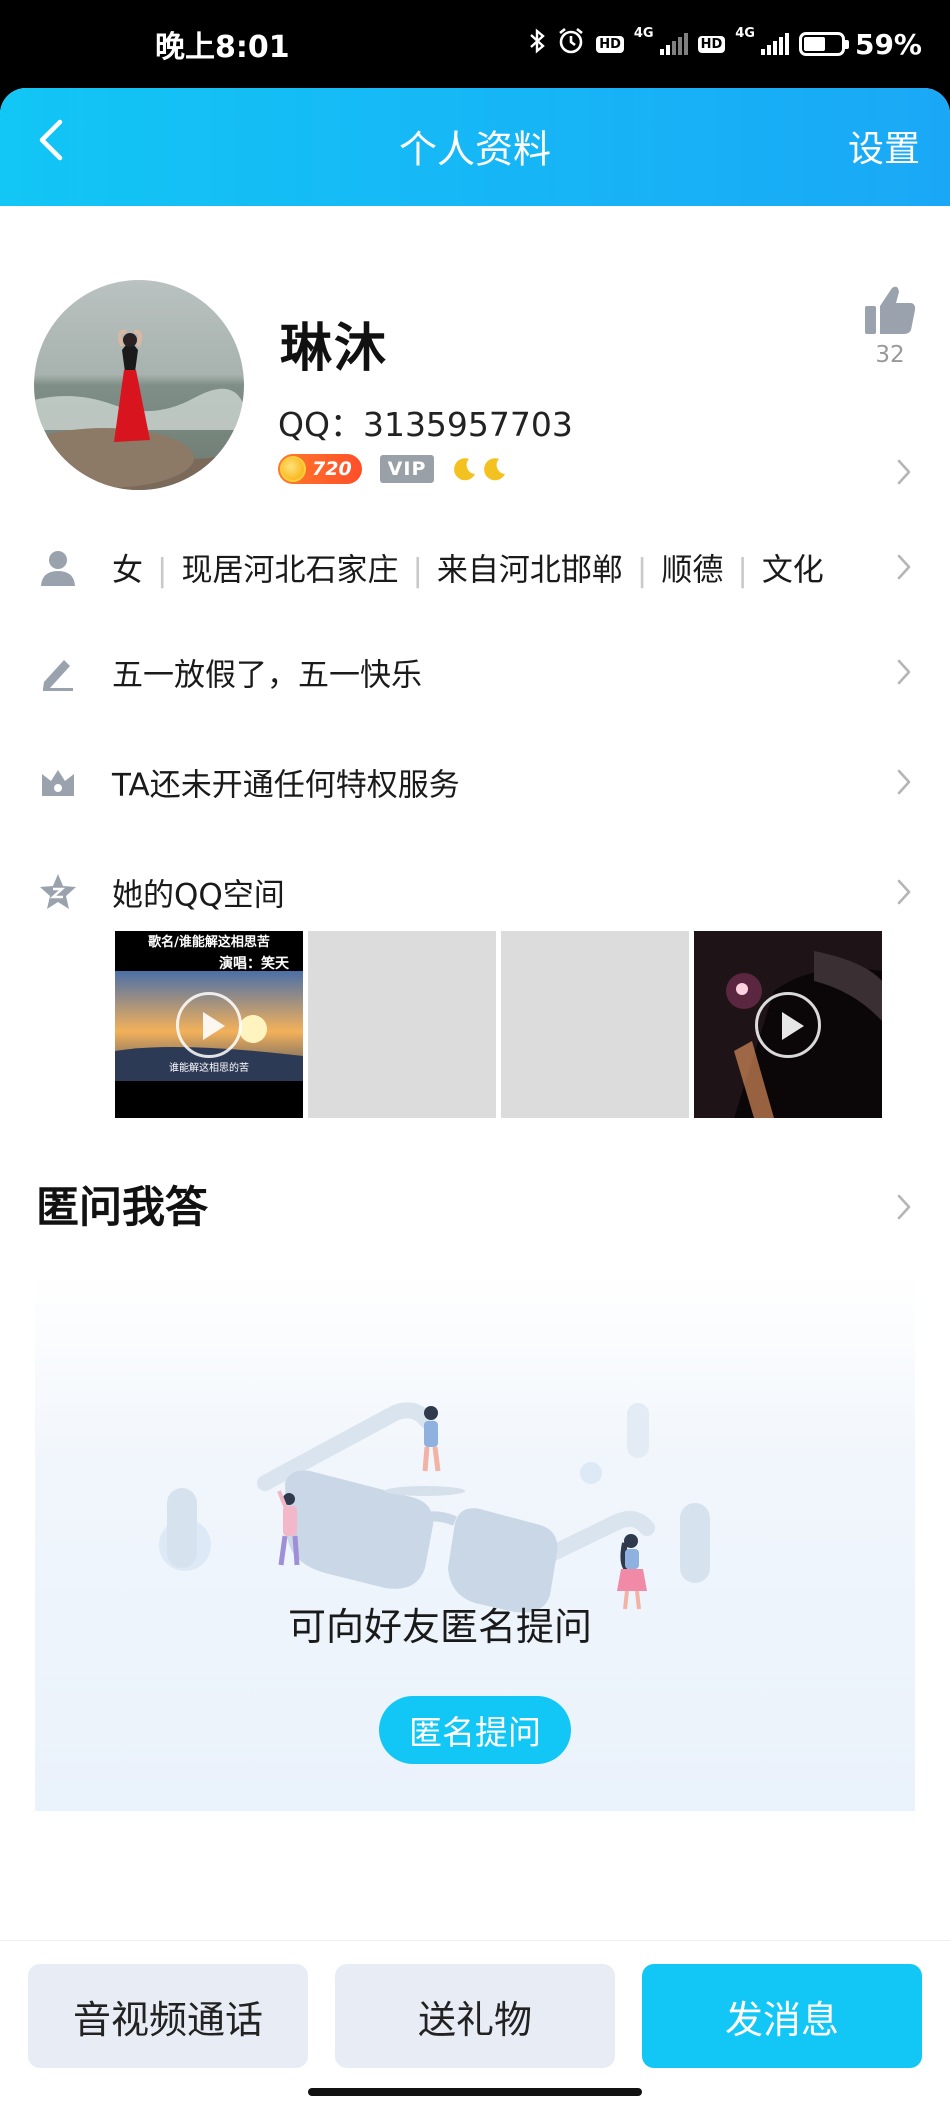 This screenshot has height=2111, width=950. What do you see at coordinates (711, 44) in the screenshot?
I see `hd-icon-2: HD` at bounding box center [711, 44].